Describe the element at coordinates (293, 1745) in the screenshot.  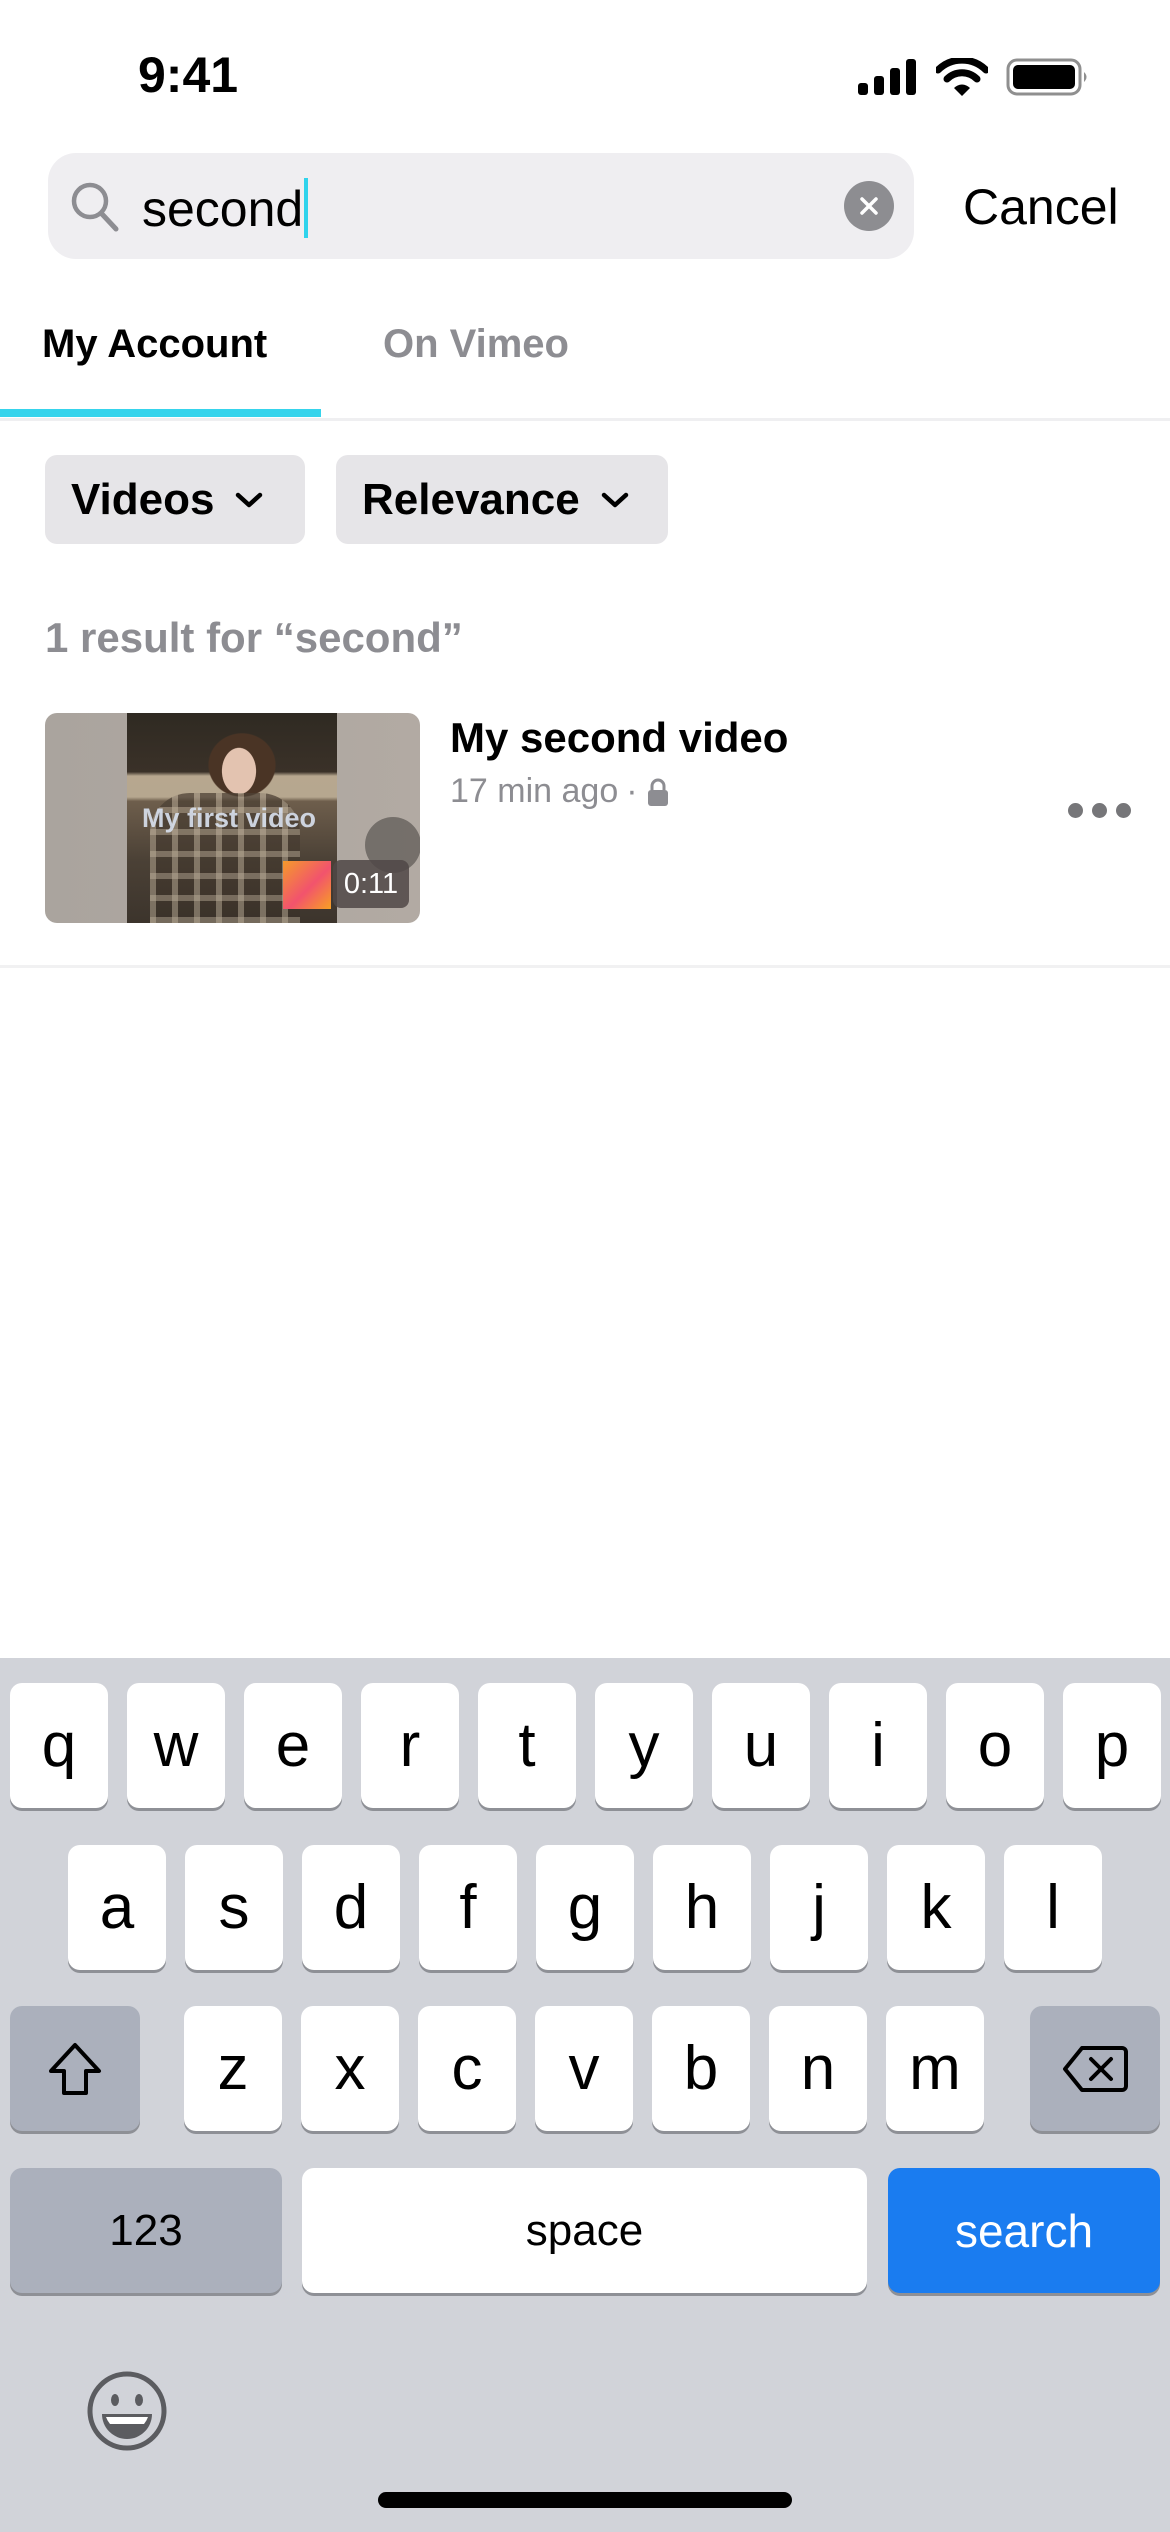
I see `key-e: e` at that location.